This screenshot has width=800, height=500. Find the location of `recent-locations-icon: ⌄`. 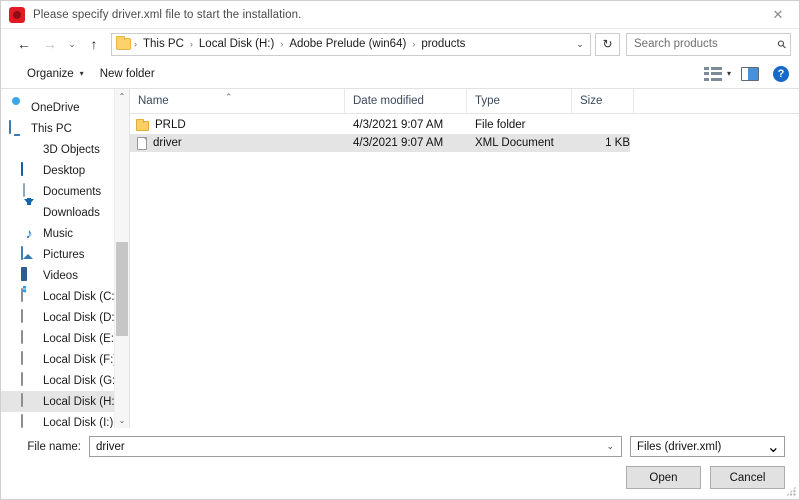

recent-locations-icon: ⌄ is located at coordinates (72, 44).